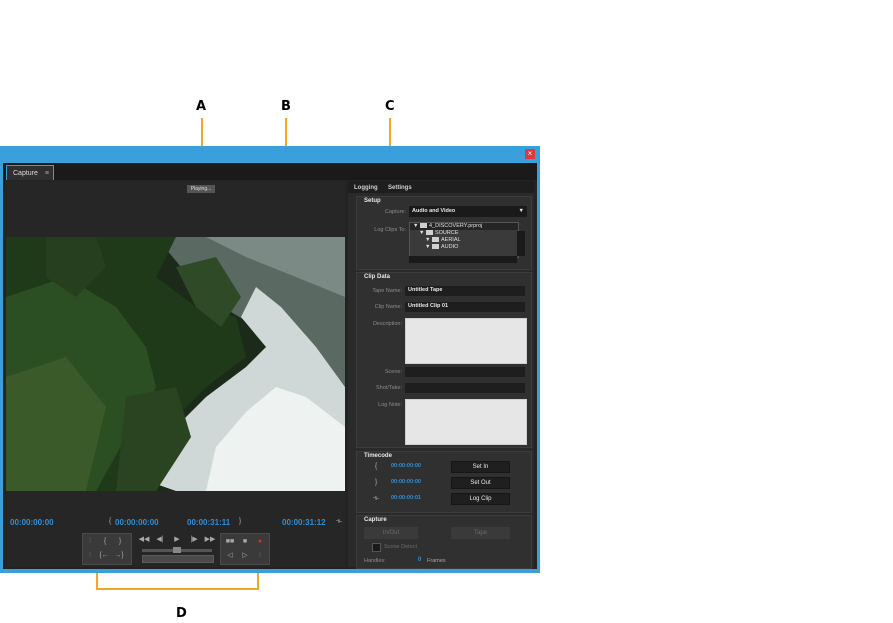 The image size is (893, 623). What do you see at coordinates (366, 188) in the screenshot?
I see `tab-logging: Logging` at bounding box center [366, 188].